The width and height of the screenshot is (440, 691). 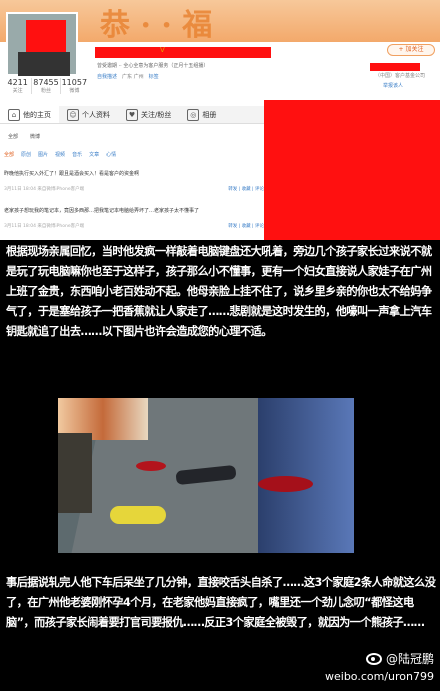 What do you see at coordinates (94, 154) in the screenshot?
I see `filter-item: 文章` at bounding box center [94, 154].